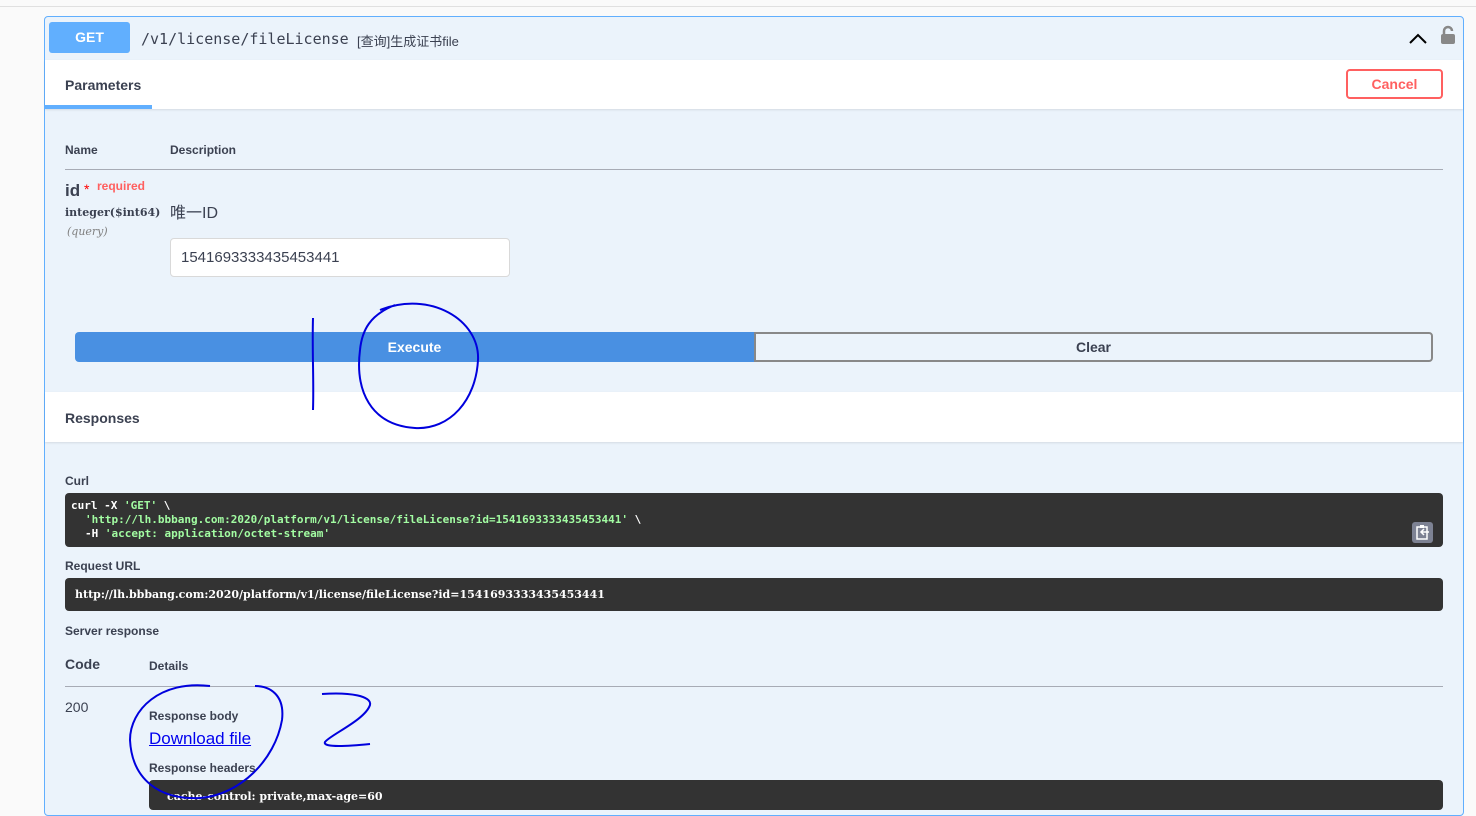 The image size is (1476, 816). Describe the element at coordinates (245, 39) in the screenshot. I see `operation-path: /v1/license/fileLicense` at that location.